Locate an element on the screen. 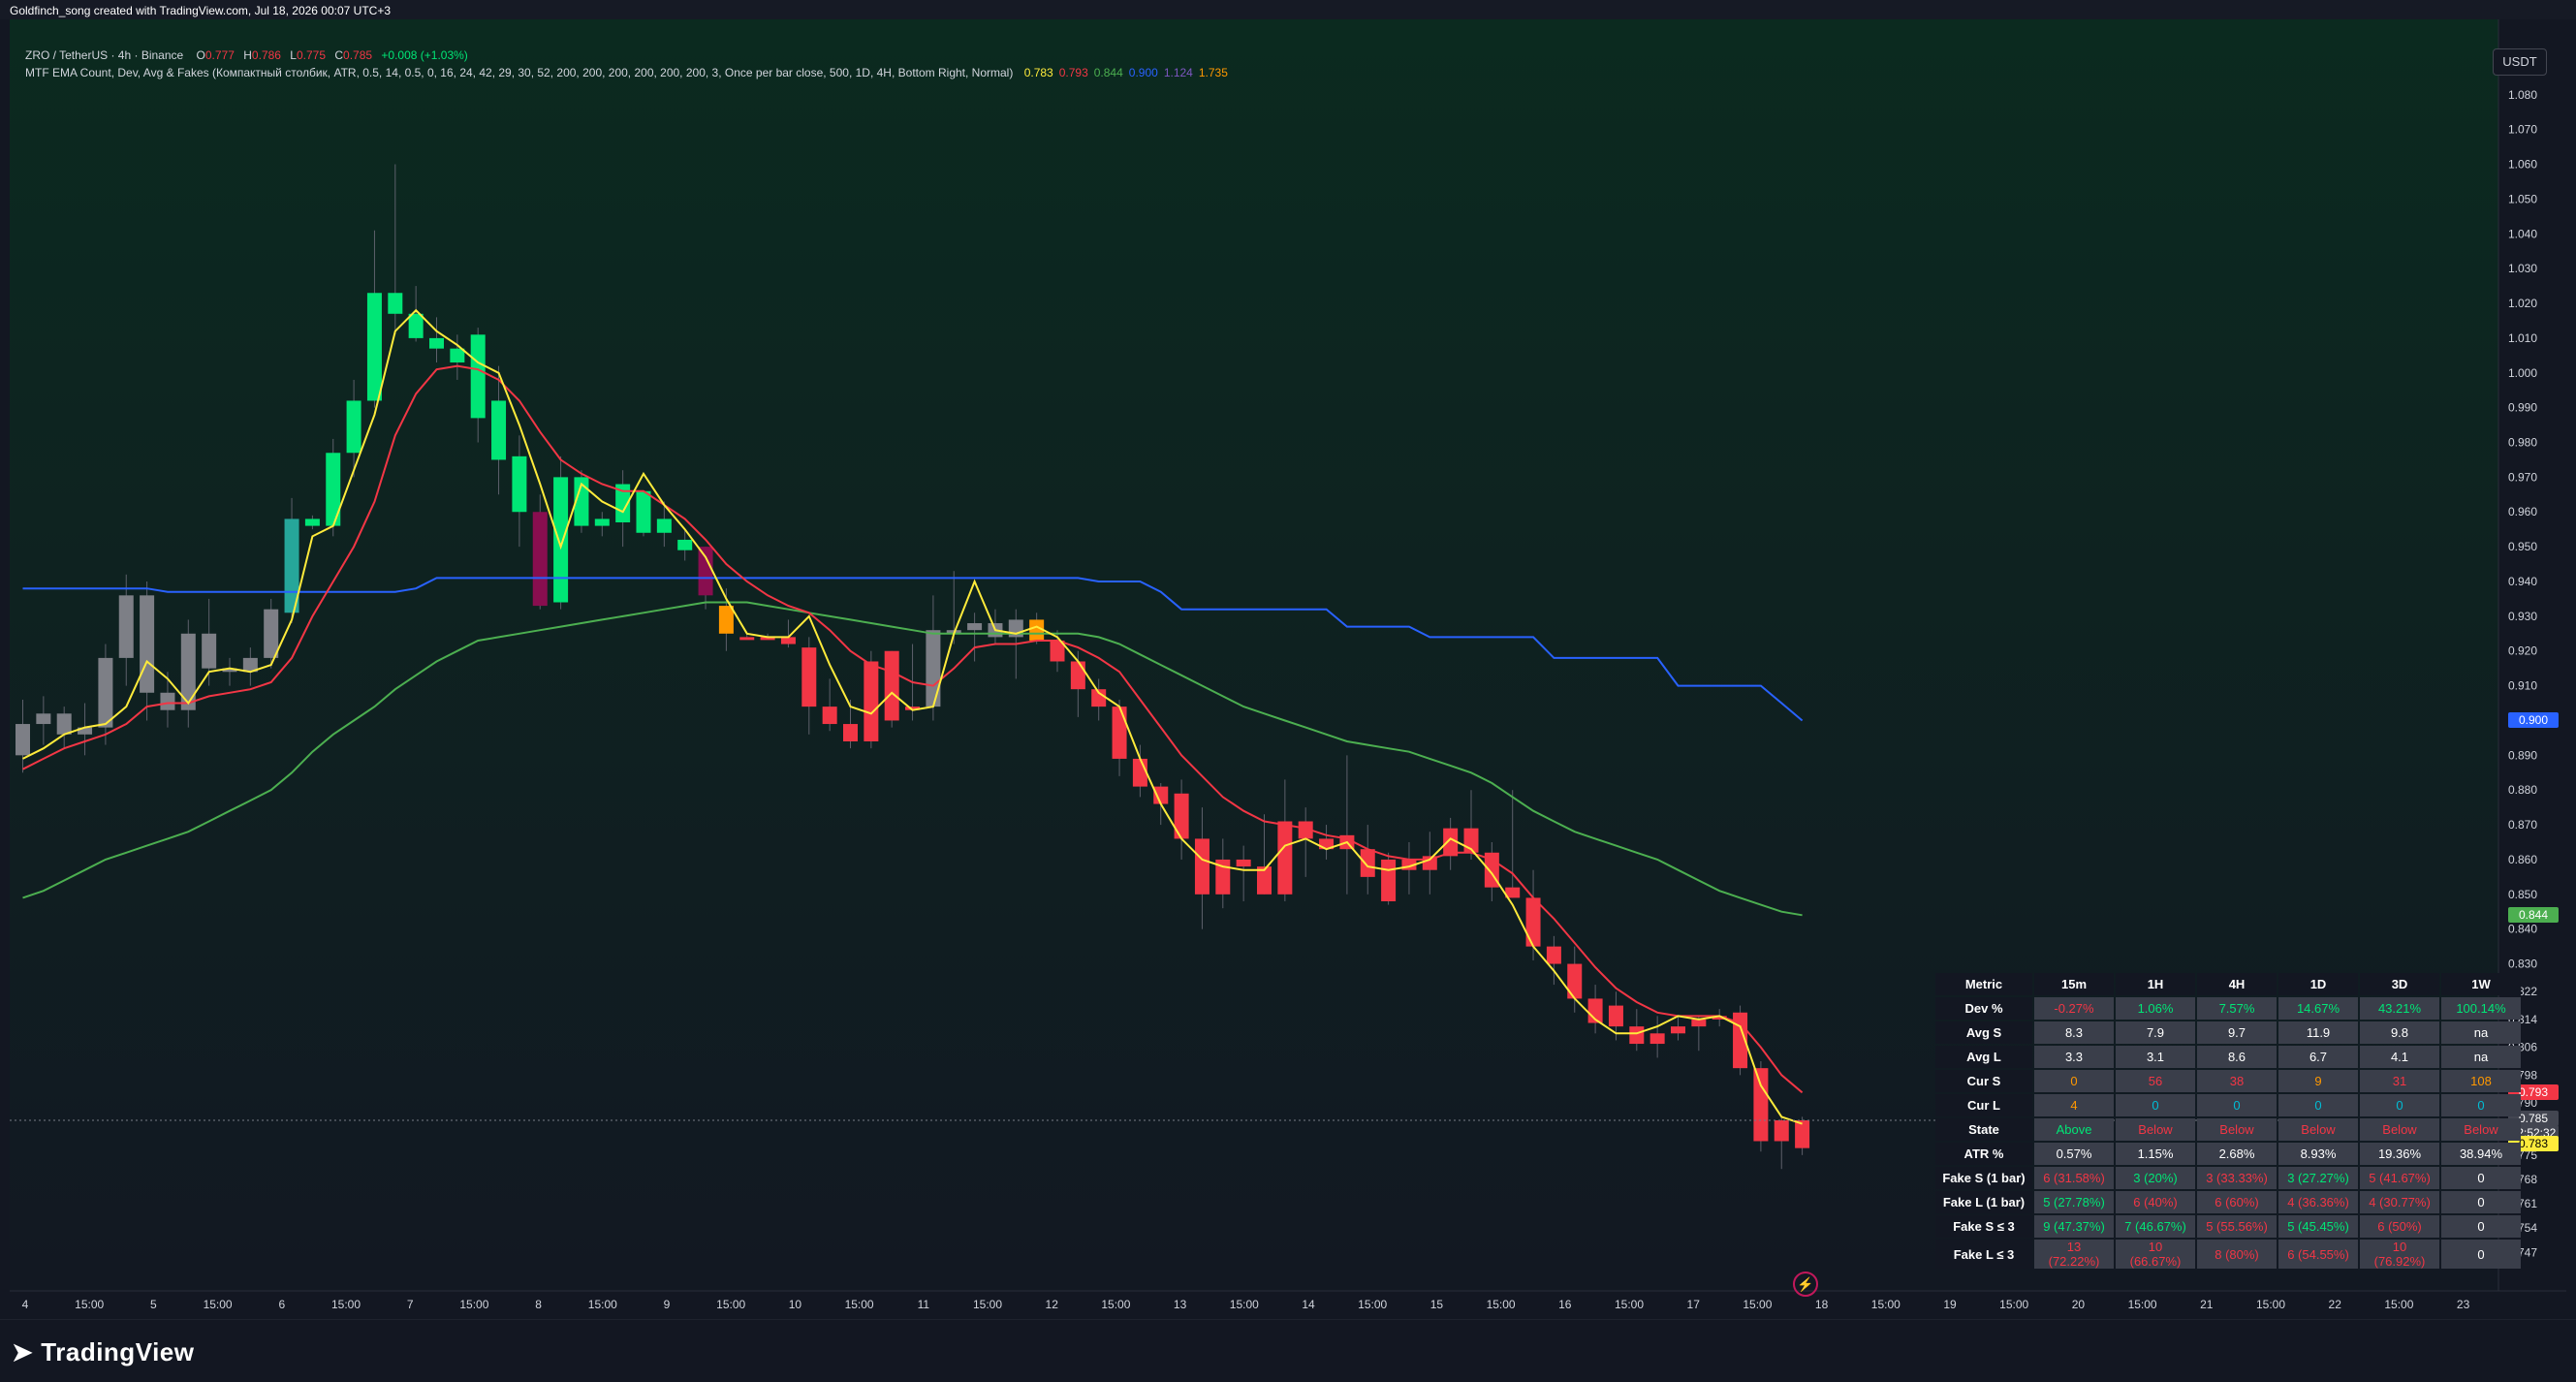 The height and width of the screenshot is (1382, 2576). stats-value-cell: 11.9 is located at coordinates (2318, 1032).